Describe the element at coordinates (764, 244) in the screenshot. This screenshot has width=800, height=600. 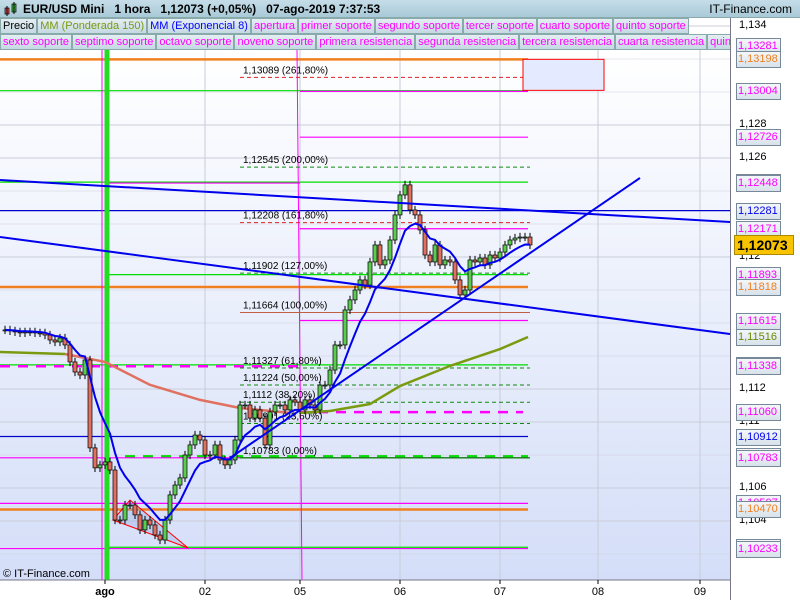
I see `current-price-tag: 1,12073` at that location.